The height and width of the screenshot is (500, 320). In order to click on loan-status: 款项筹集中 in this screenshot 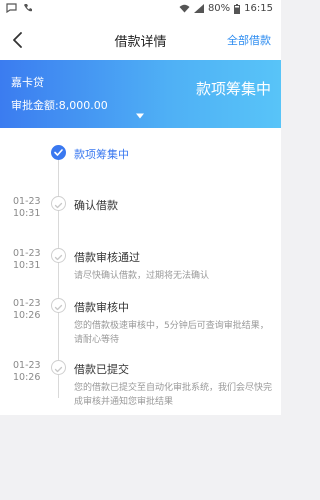, I will do `click(233, 89)`.